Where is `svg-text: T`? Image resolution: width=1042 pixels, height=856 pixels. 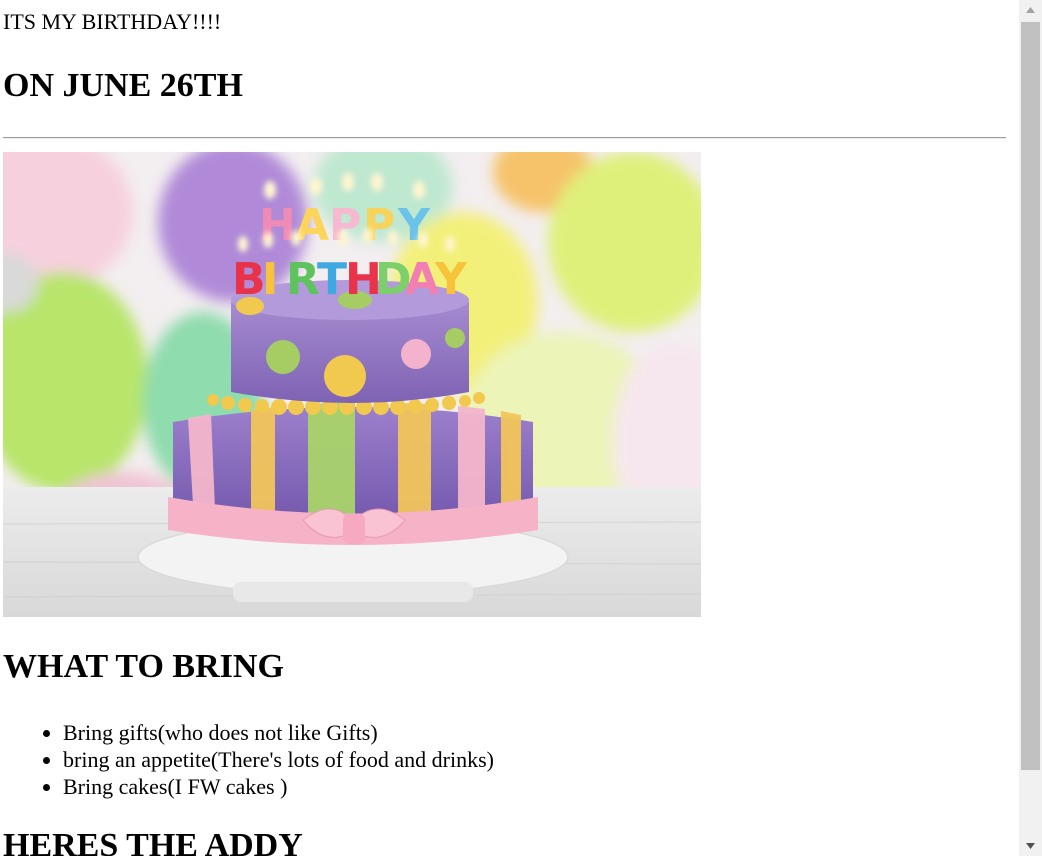
svg-text: T is located at coordinates (332, 279).